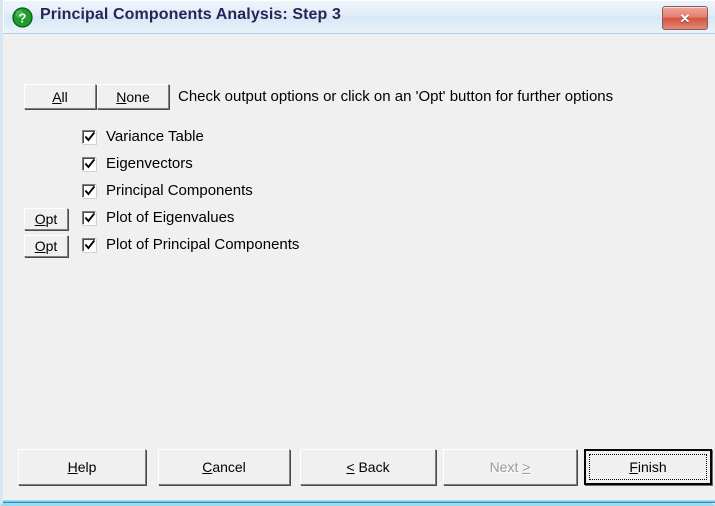  I want to click on all-button: All, so click(60, 96).